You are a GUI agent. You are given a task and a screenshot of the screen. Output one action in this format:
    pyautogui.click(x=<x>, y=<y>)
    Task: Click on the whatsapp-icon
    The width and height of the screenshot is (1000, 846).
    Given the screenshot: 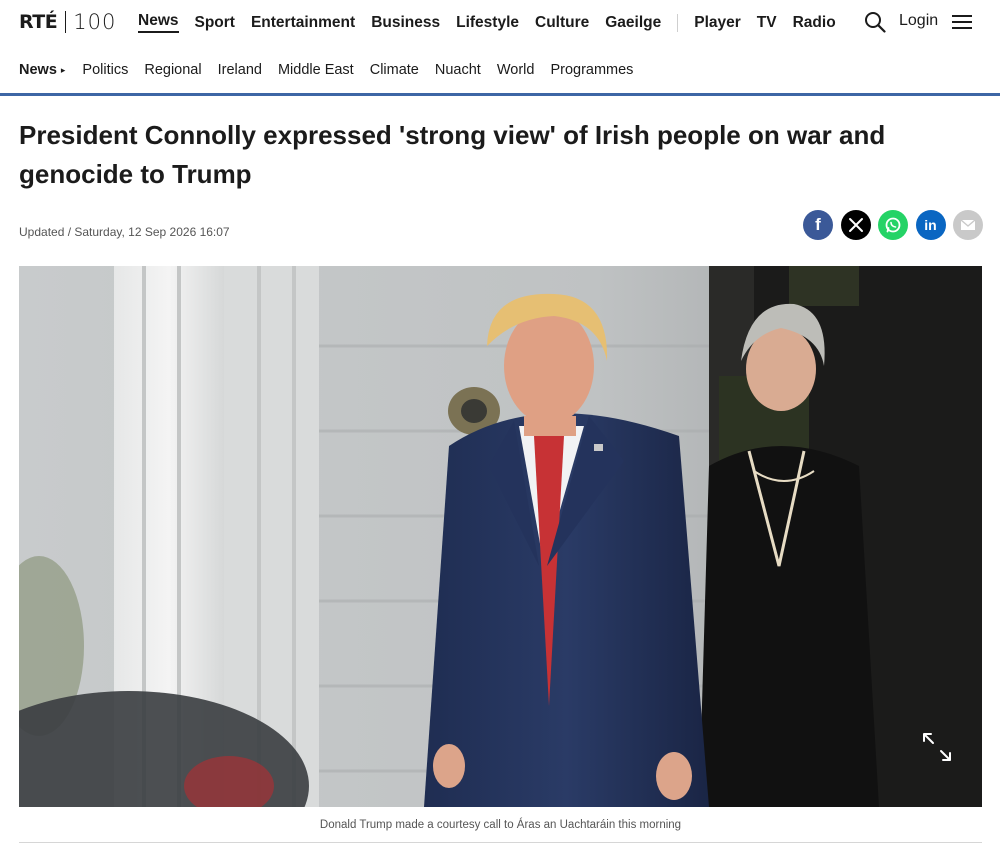 What is the action you would take?
    pyautogui.click(x=893, y=225)
    